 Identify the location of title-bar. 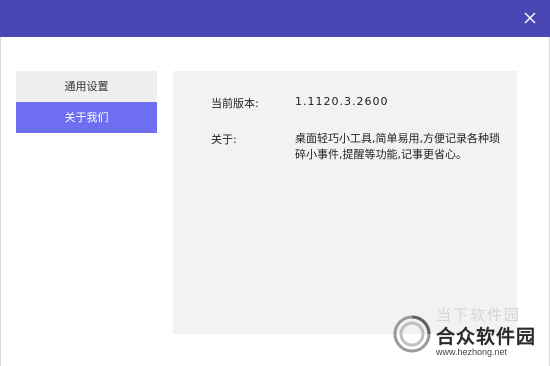
(275, 18).